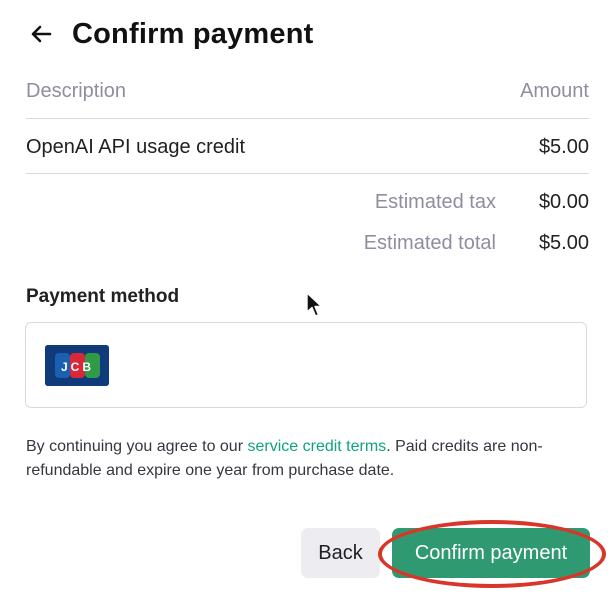  I want to click on estimated-tax-value: $0.00, so click(563, 202).